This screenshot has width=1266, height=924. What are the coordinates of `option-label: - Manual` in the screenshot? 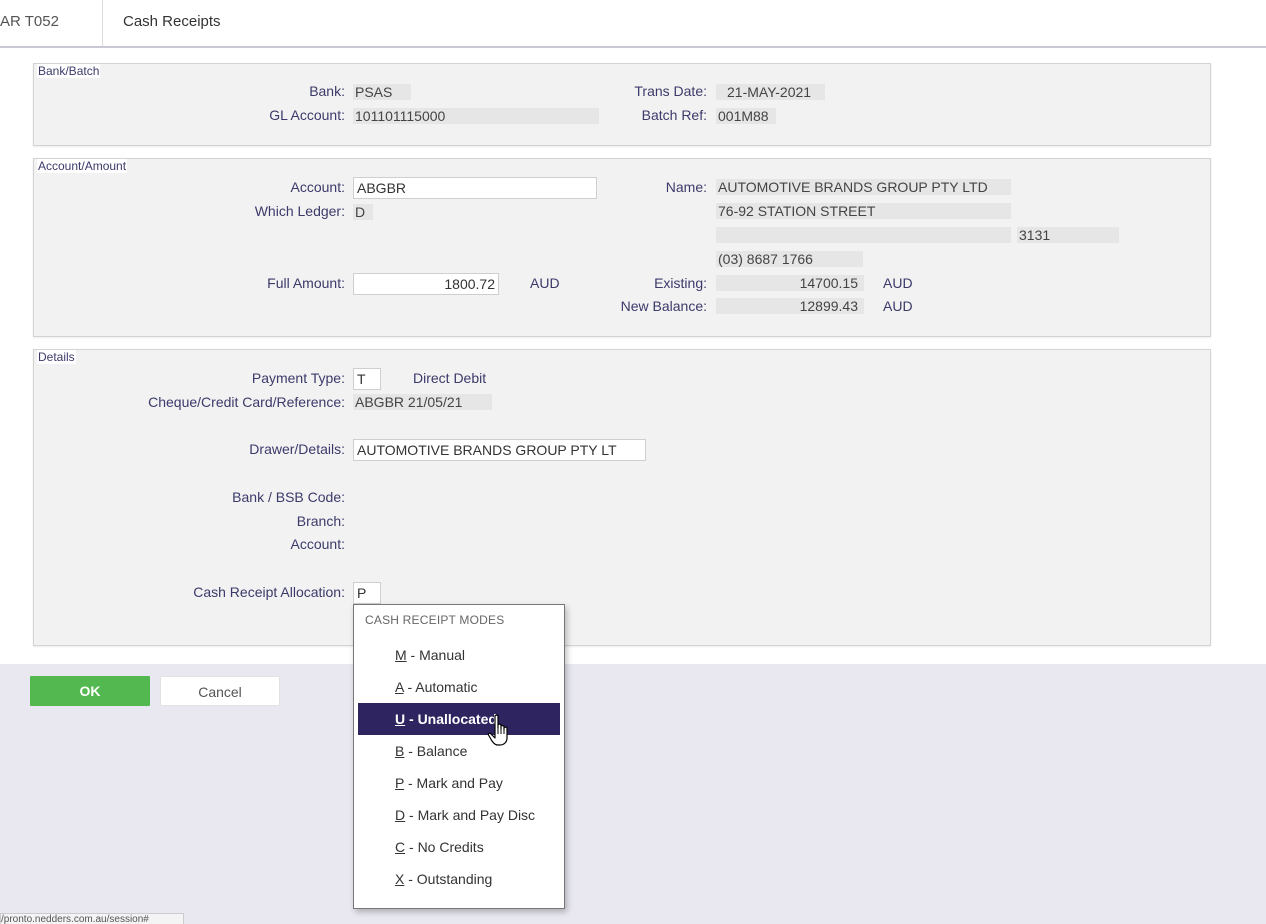 It's located at (436, 655).